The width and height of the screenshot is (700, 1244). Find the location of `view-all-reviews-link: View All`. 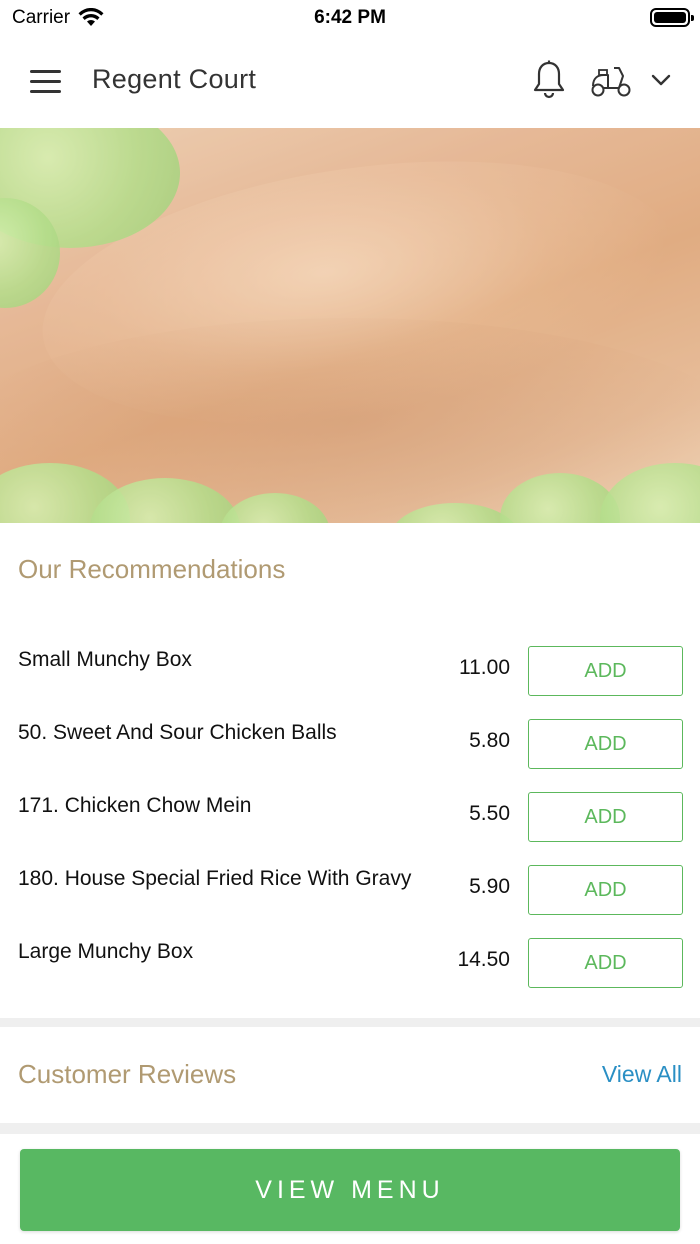

view-all-reviews-link: View All is located at coordinates (642, 1074).